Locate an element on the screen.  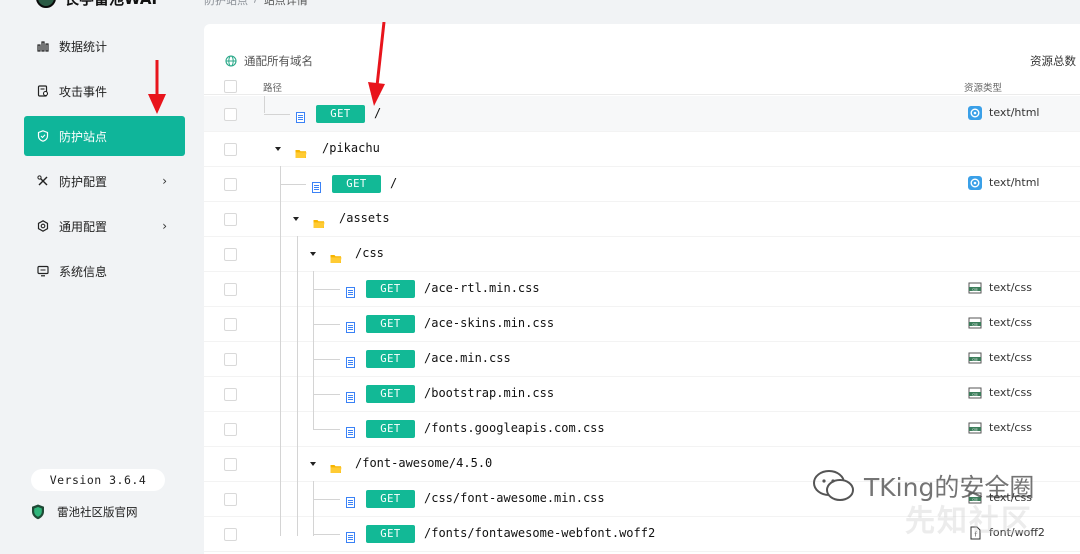
table-header-divider is located at coordinates (642, 94).